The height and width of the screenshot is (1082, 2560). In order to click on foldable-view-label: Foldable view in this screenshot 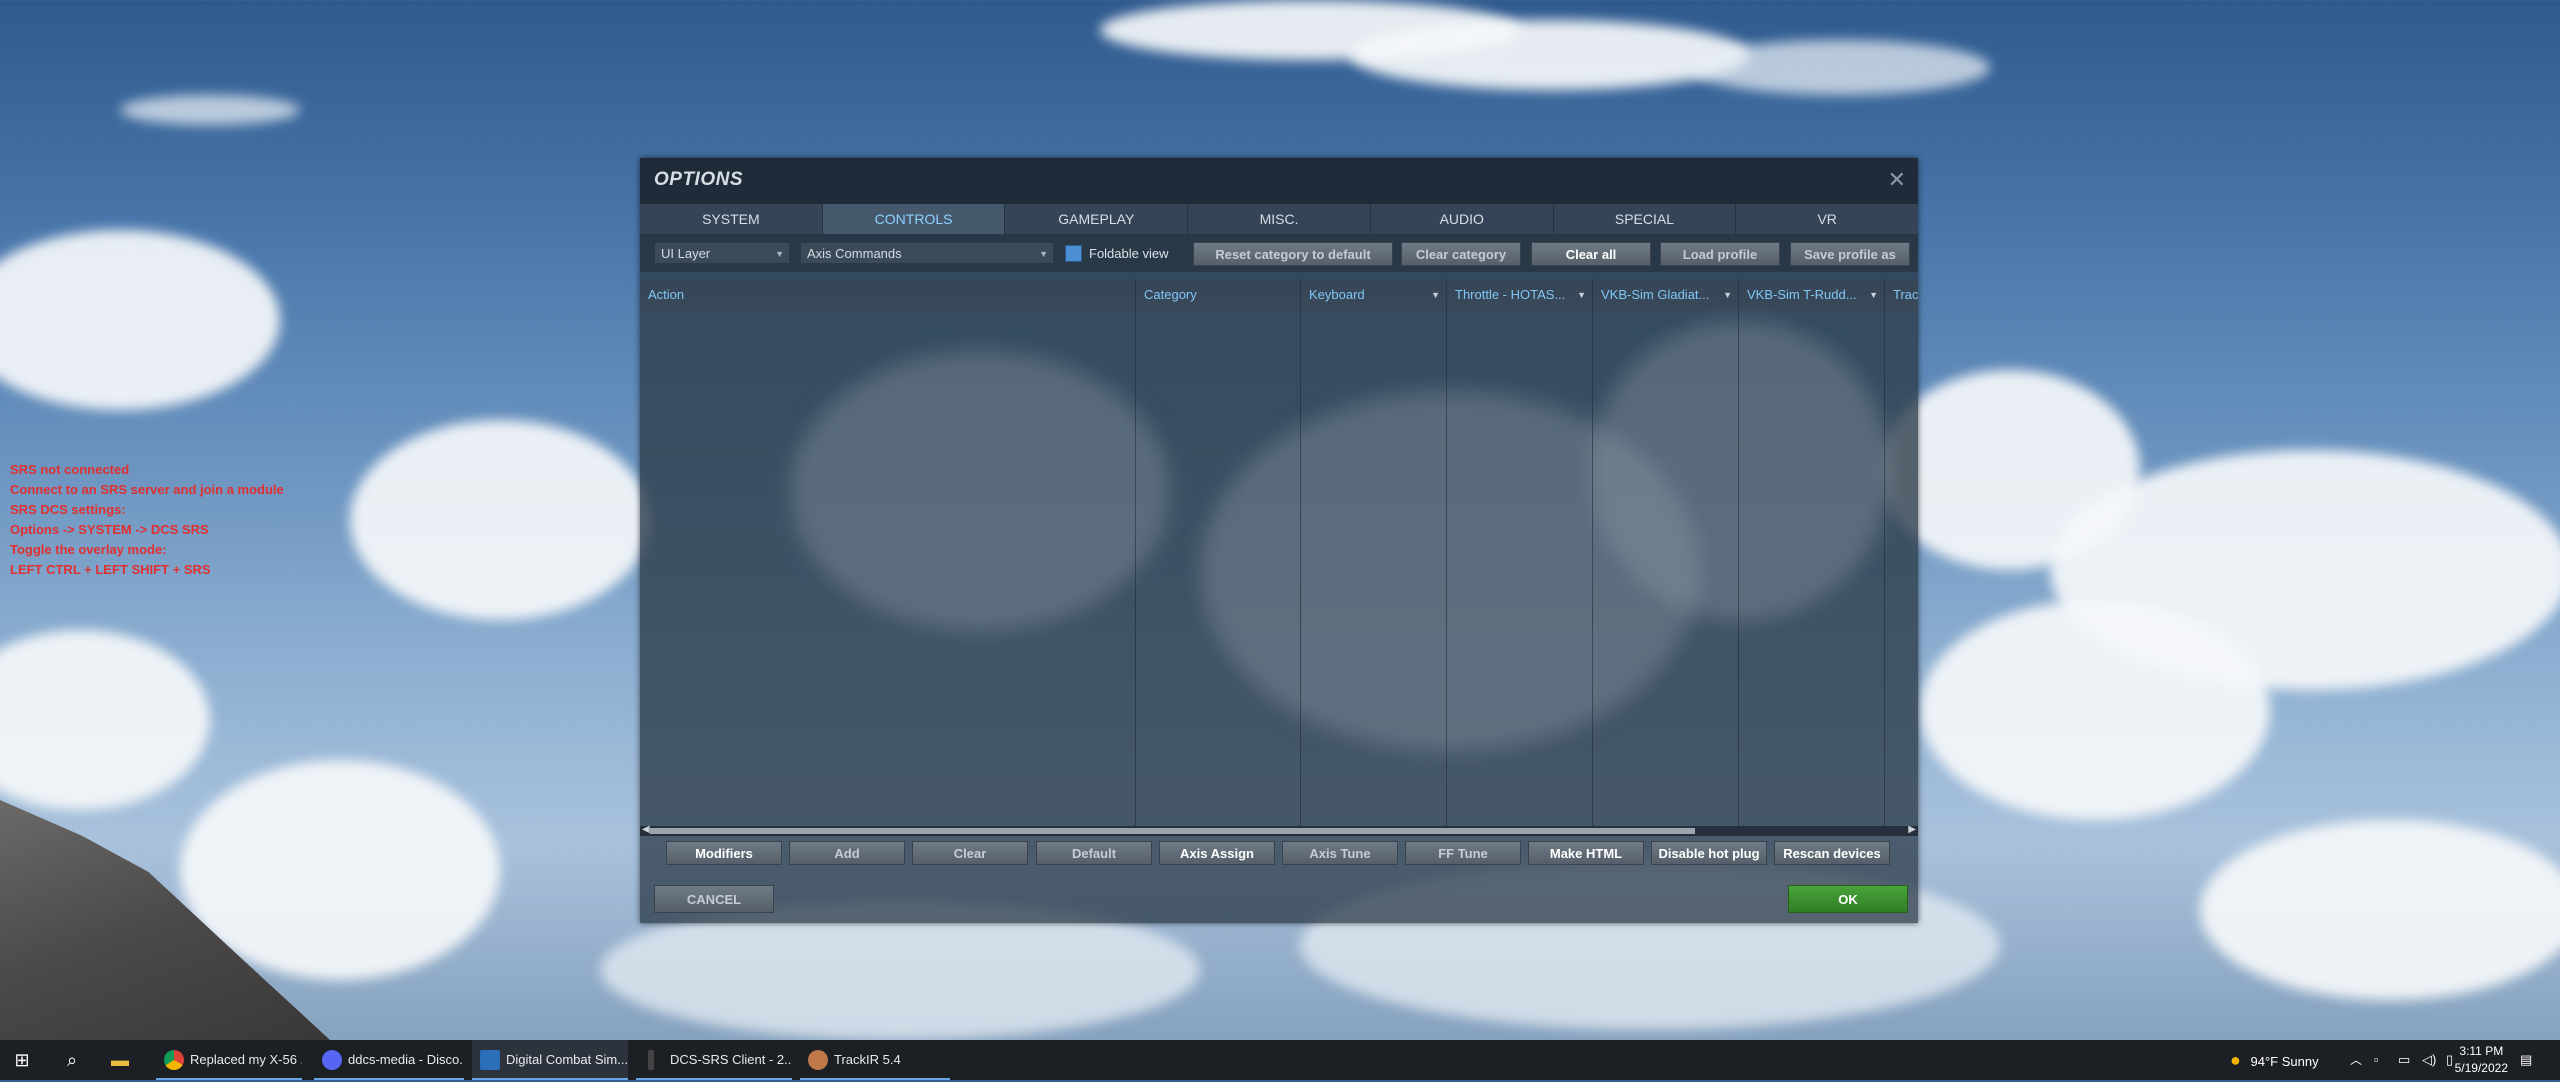, I will do `click(1129, 253)`.